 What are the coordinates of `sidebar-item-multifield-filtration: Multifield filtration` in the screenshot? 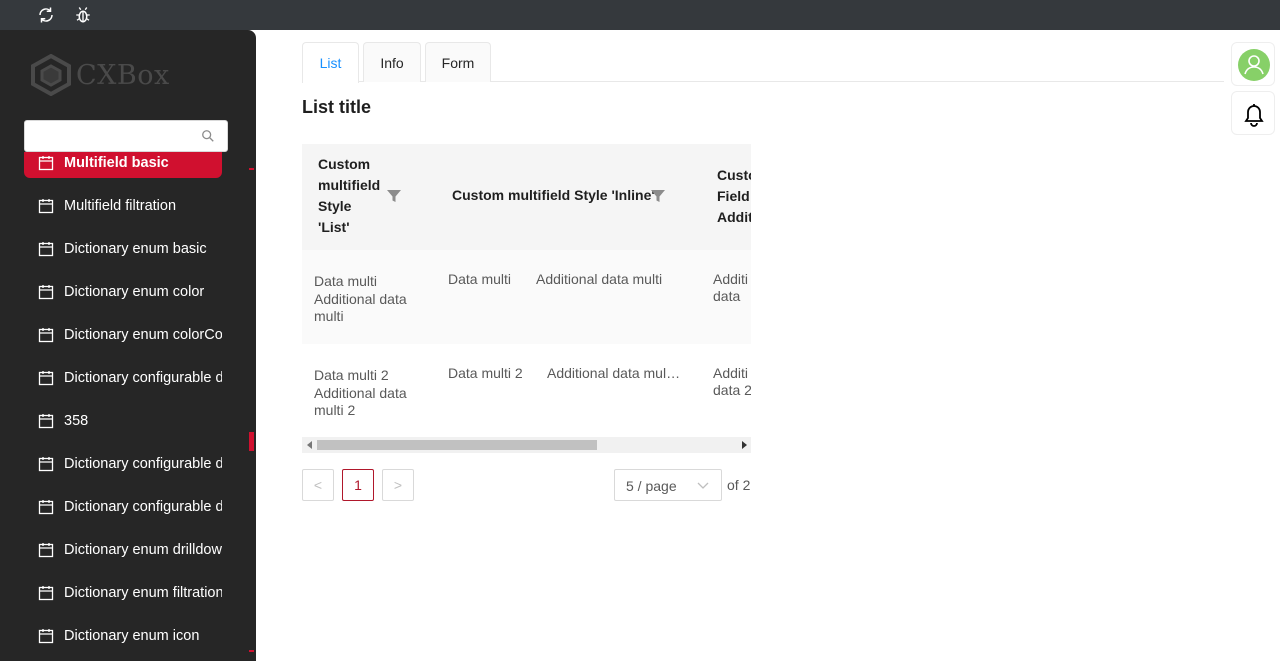 It's located at (123, 206).